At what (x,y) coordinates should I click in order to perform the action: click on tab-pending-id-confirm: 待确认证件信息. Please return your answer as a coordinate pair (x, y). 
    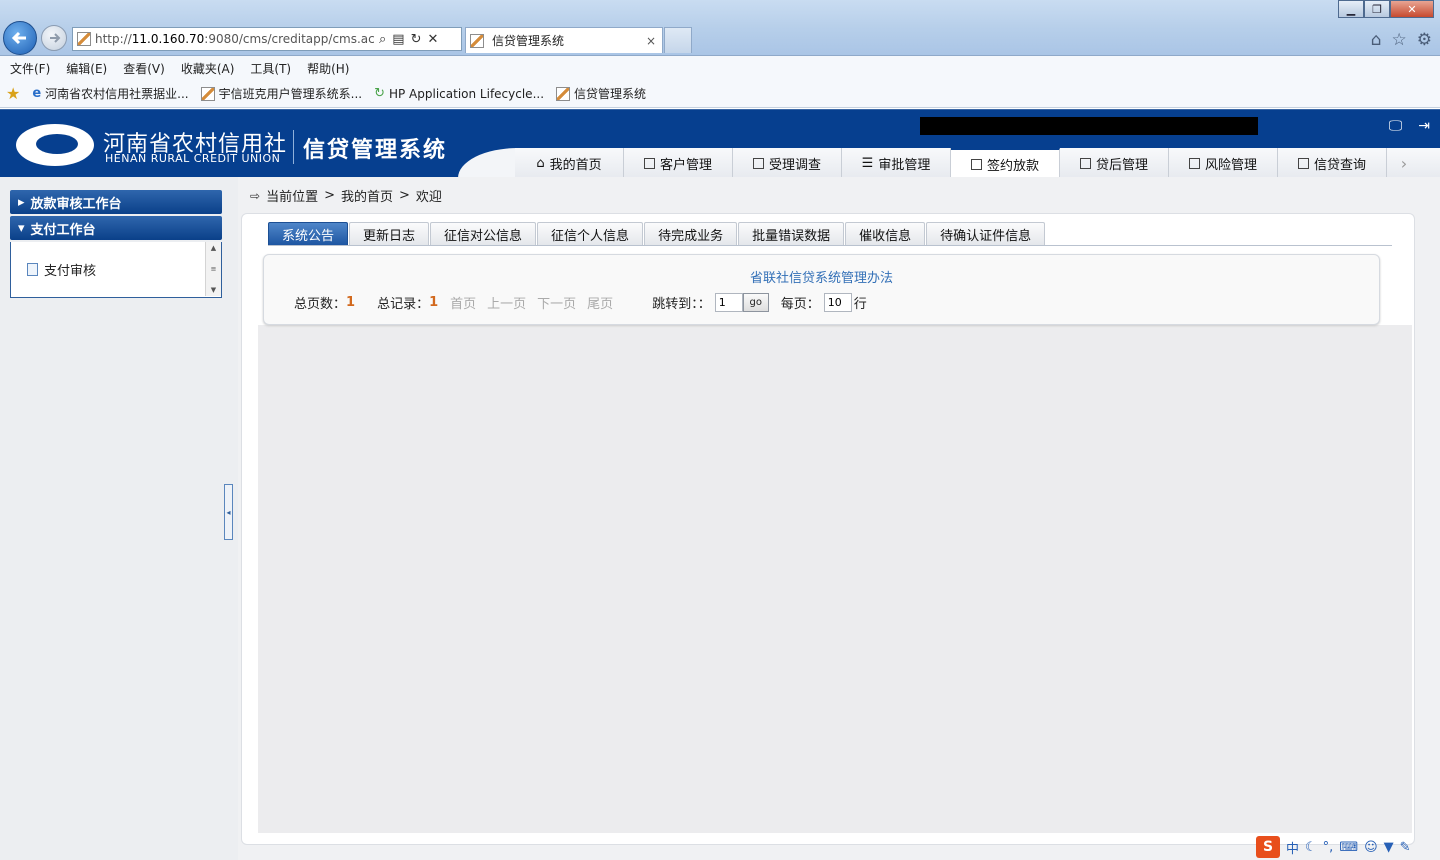
    Looking at the image, I should click on (986, 233).